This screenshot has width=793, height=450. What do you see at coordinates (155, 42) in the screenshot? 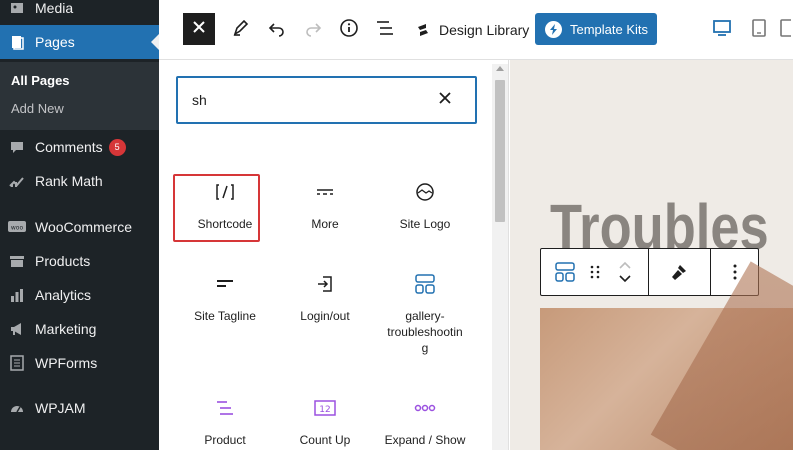
I see `current-indicator` at bounding box center [155, 42].